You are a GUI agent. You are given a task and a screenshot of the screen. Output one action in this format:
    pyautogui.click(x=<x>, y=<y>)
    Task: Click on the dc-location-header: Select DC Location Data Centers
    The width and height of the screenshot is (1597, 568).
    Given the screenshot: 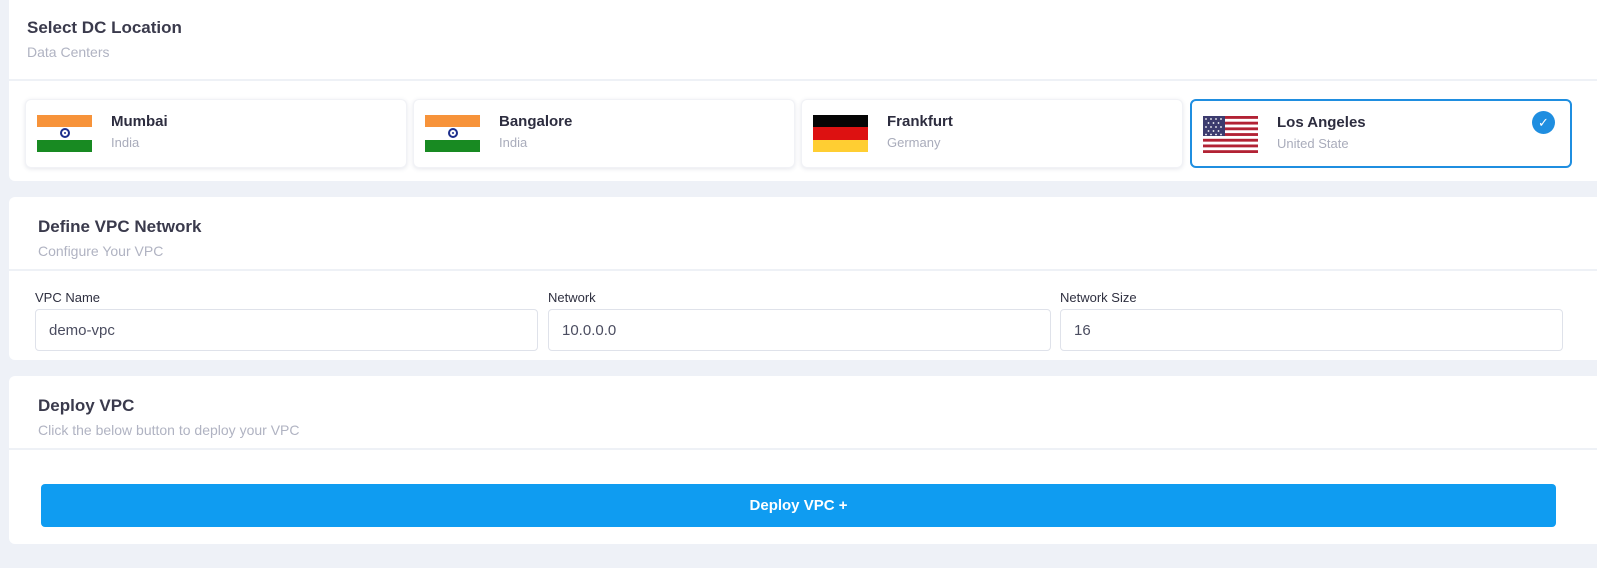 What is the action you would take?
    pyautogui.click(x=104, y=39)
    